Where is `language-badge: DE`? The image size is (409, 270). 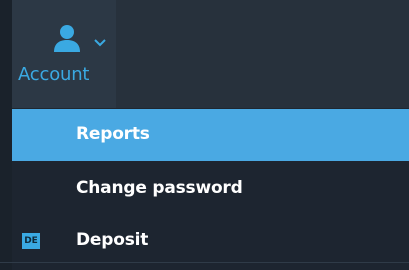 language-badge: DE is located at coordinates (31, 241).